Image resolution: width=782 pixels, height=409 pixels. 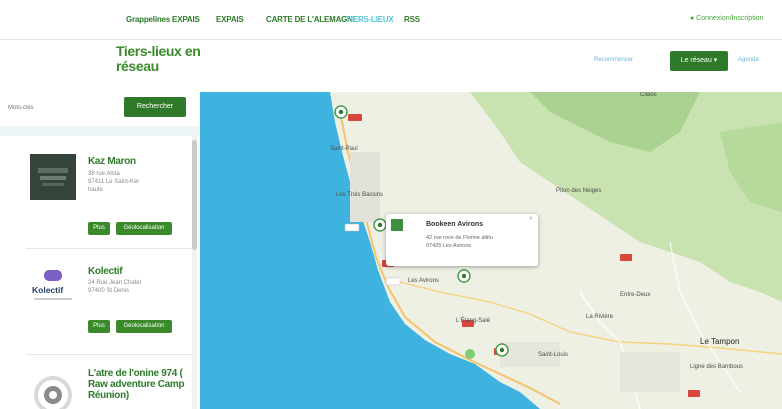 I want to click on park-area, so click(x=470, y=354).